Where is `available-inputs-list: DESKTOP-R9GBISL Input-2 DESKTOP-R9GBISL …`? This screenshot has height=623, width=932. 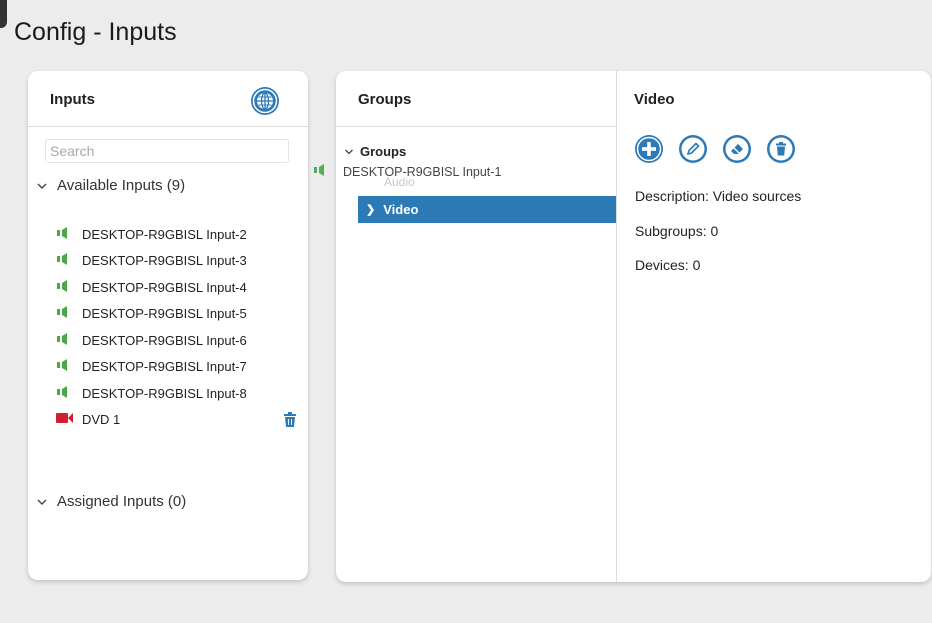
available-inputs-list: DESKTOP-R9GBISL Input-2 DESKTOP-R9GBISL … is located at coordinates (181, 327).